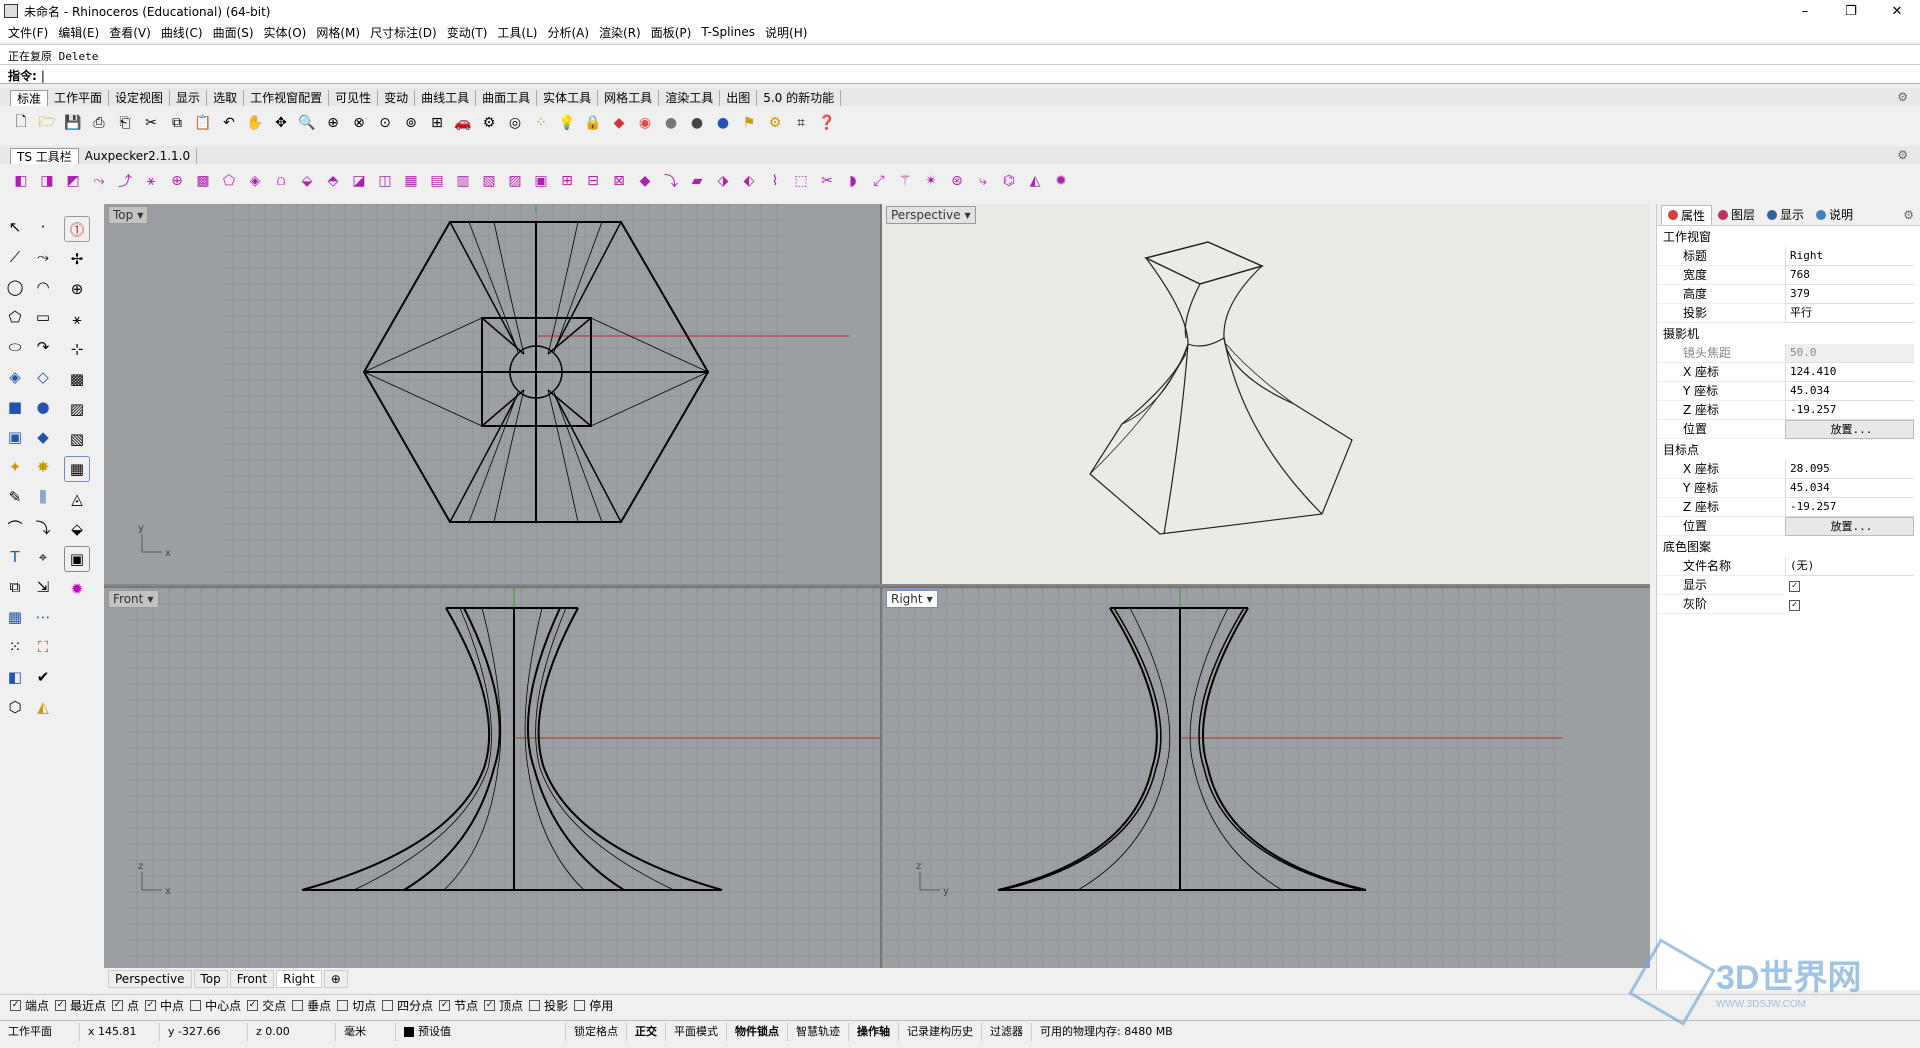 This screenshot has width=1920, height=1048. I want to click on ts-box-face-icon: ▨, so click(77, 409).